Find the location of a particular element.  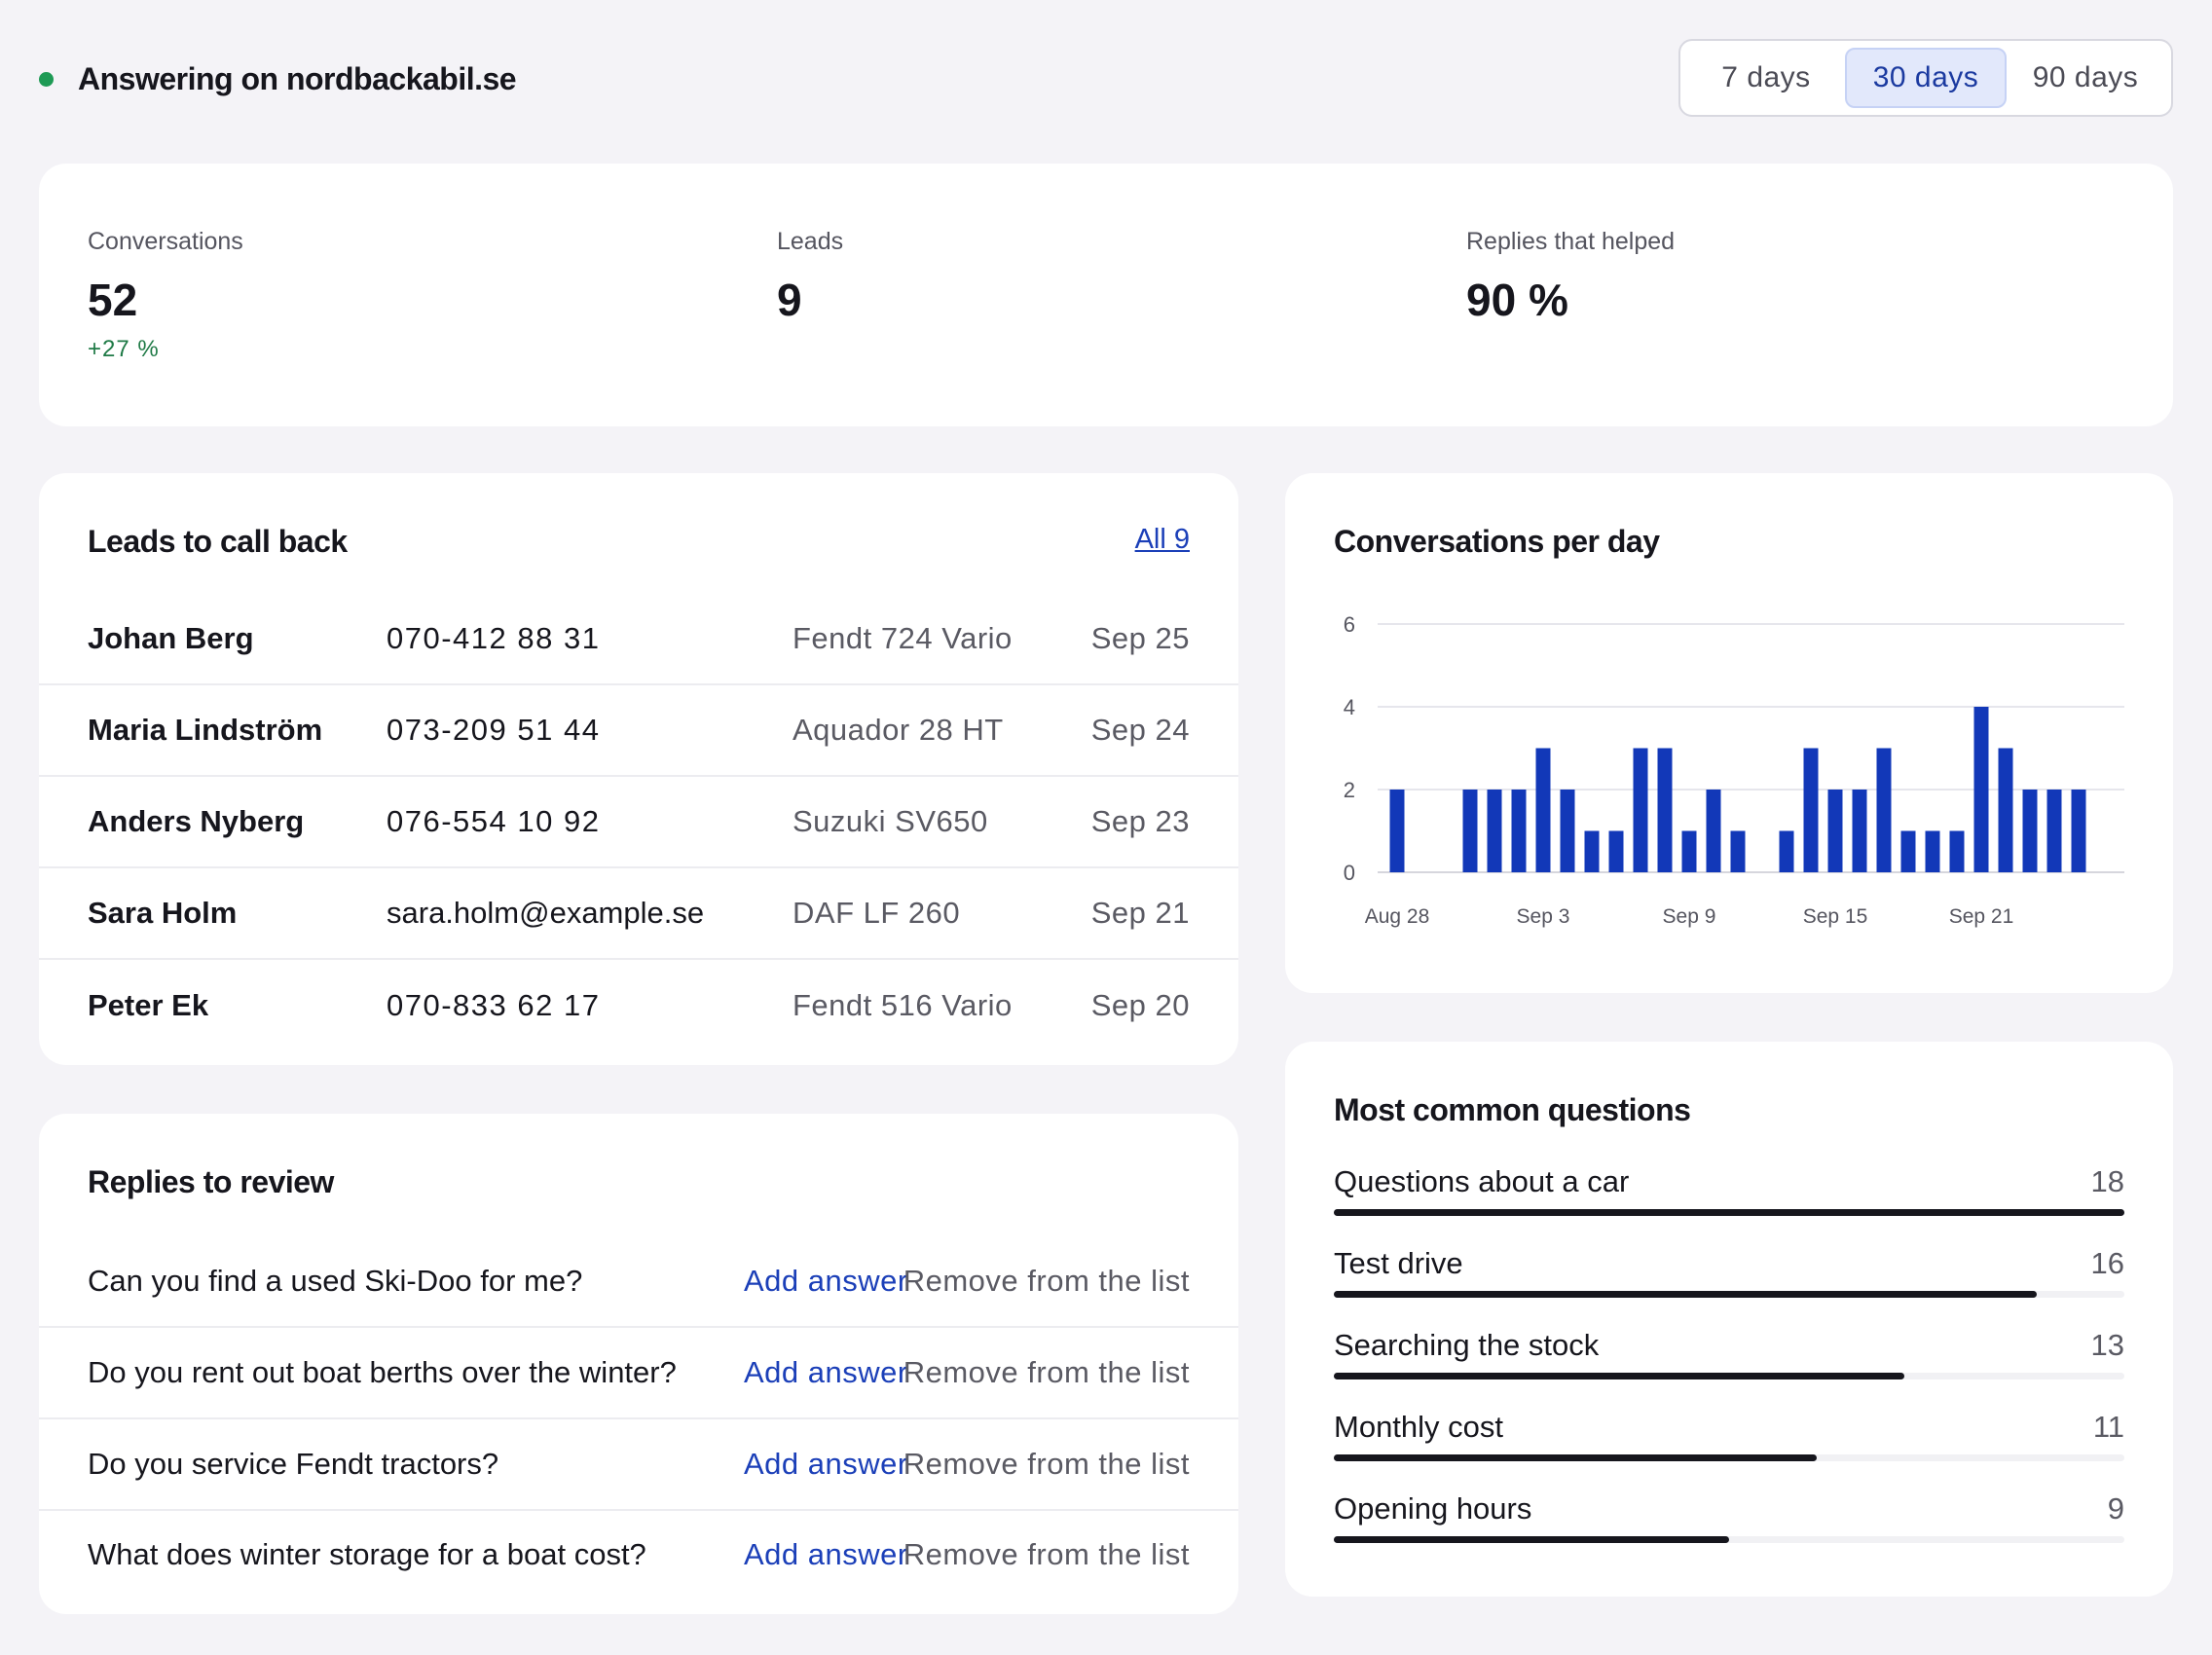

range-7-days-button: 7 days is located at coordinates (1766, 78).